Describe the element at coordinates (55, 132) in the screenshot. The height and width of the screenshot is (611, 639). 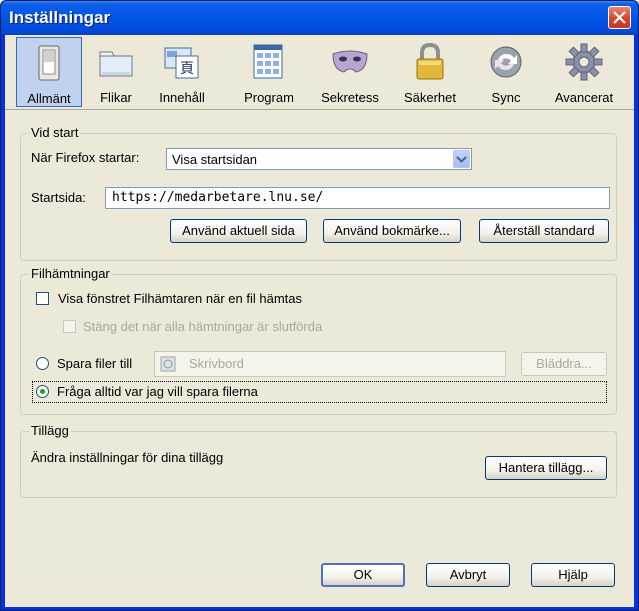
I see `startup-legend: Vid start` at that location.